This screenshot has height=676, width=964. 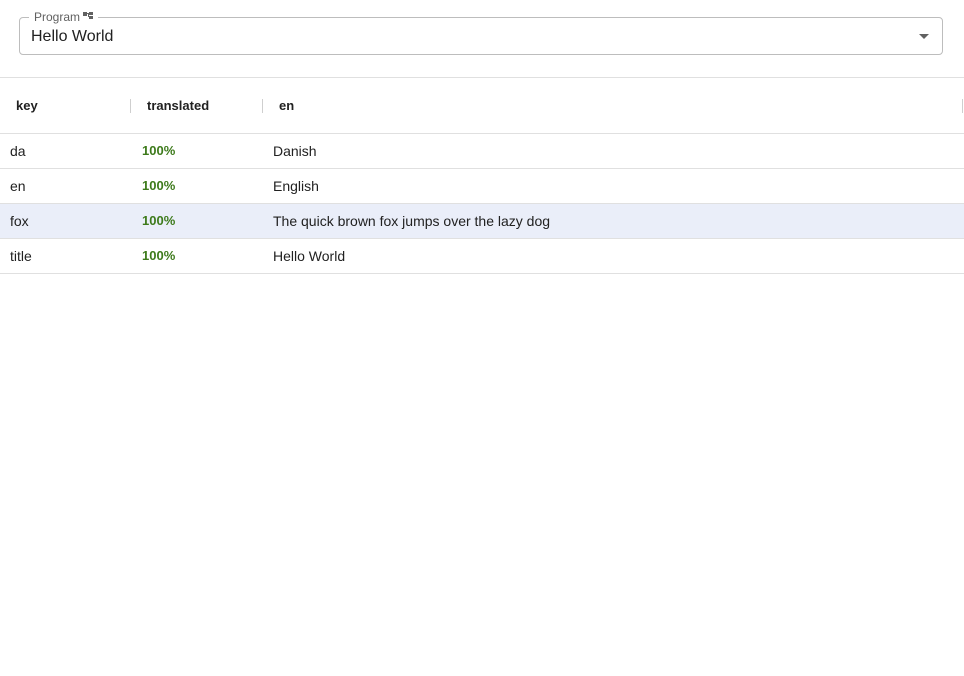 I want to click on key-cell: da, so click(x=18, y=151).